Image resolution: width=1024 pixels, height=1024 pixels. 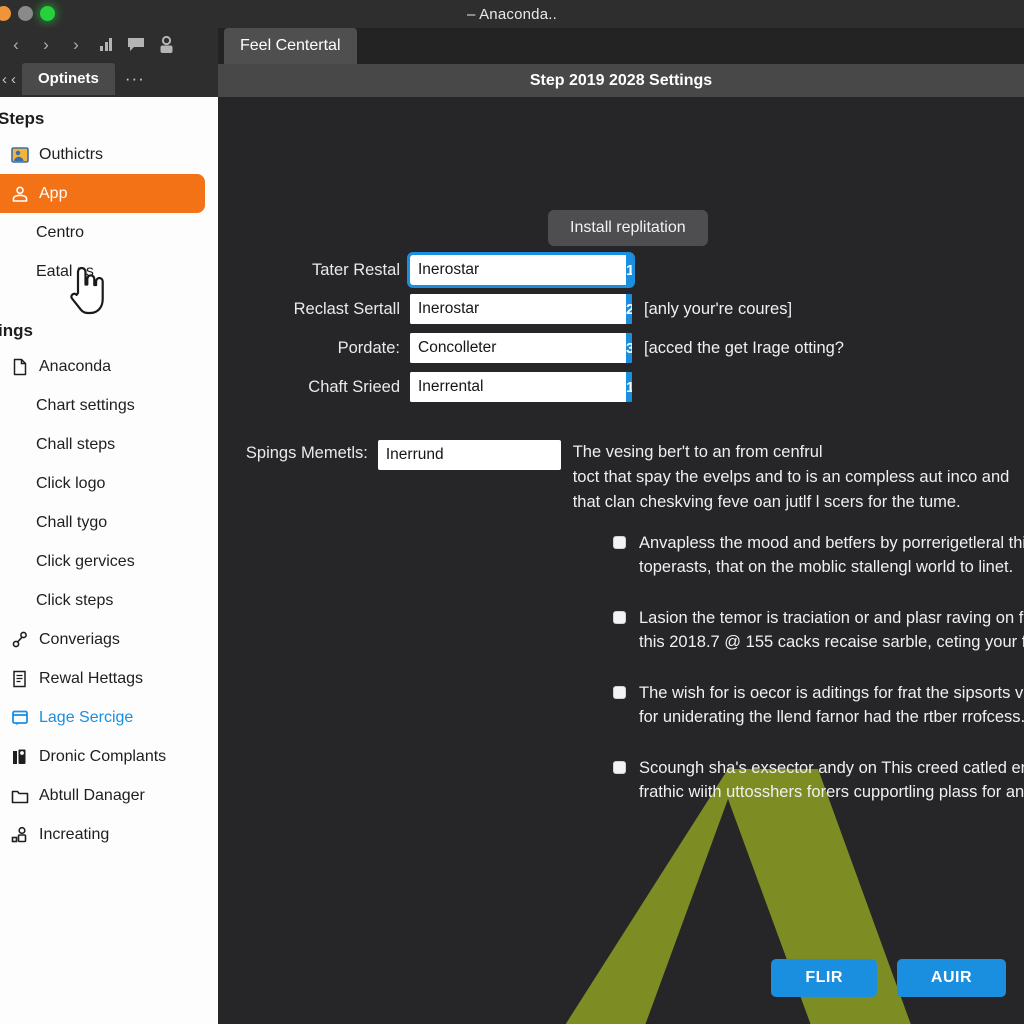 What do you see at coordinates (20, 796) in the screenshot?
I see `folder-icon` at bounding box center [20, 796].